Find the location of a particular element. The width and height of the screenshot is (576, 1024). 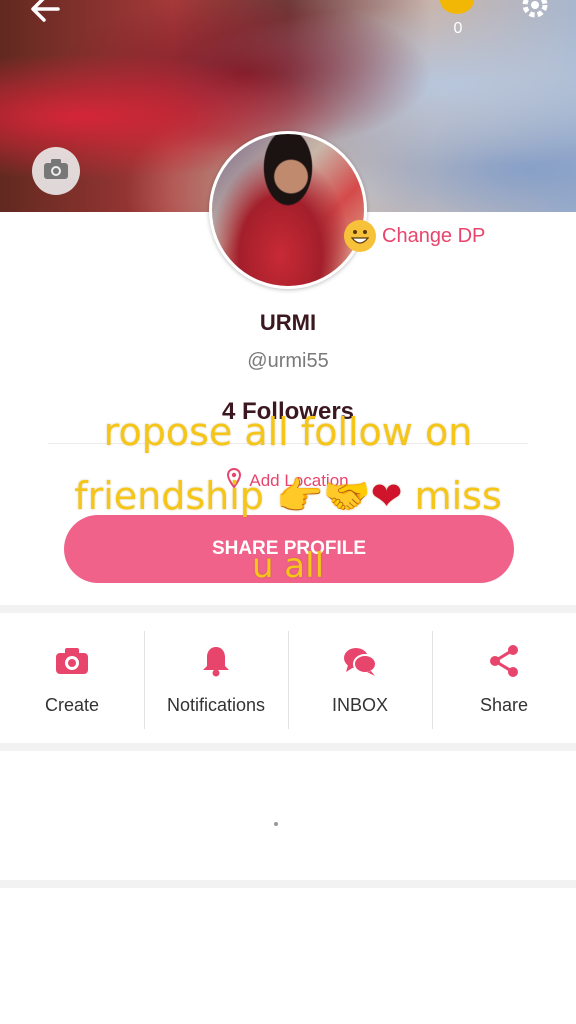

share-label: Share is located at coordinates (504, 704).